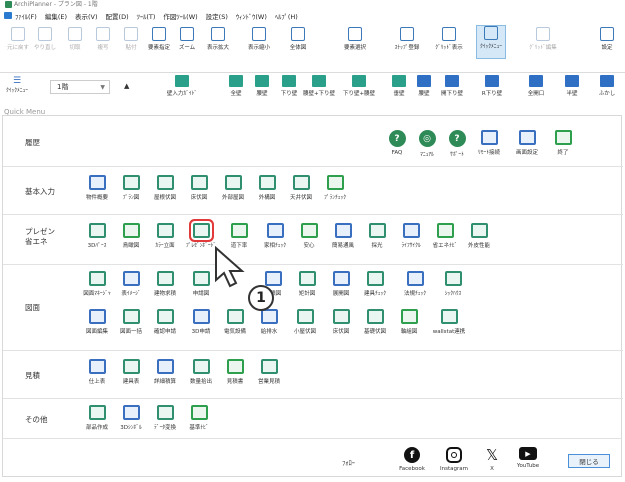 The image size is (625, 482). I want to click on window-title: ArchiPlanner - プラン図 - 1階, so click(56, 4).